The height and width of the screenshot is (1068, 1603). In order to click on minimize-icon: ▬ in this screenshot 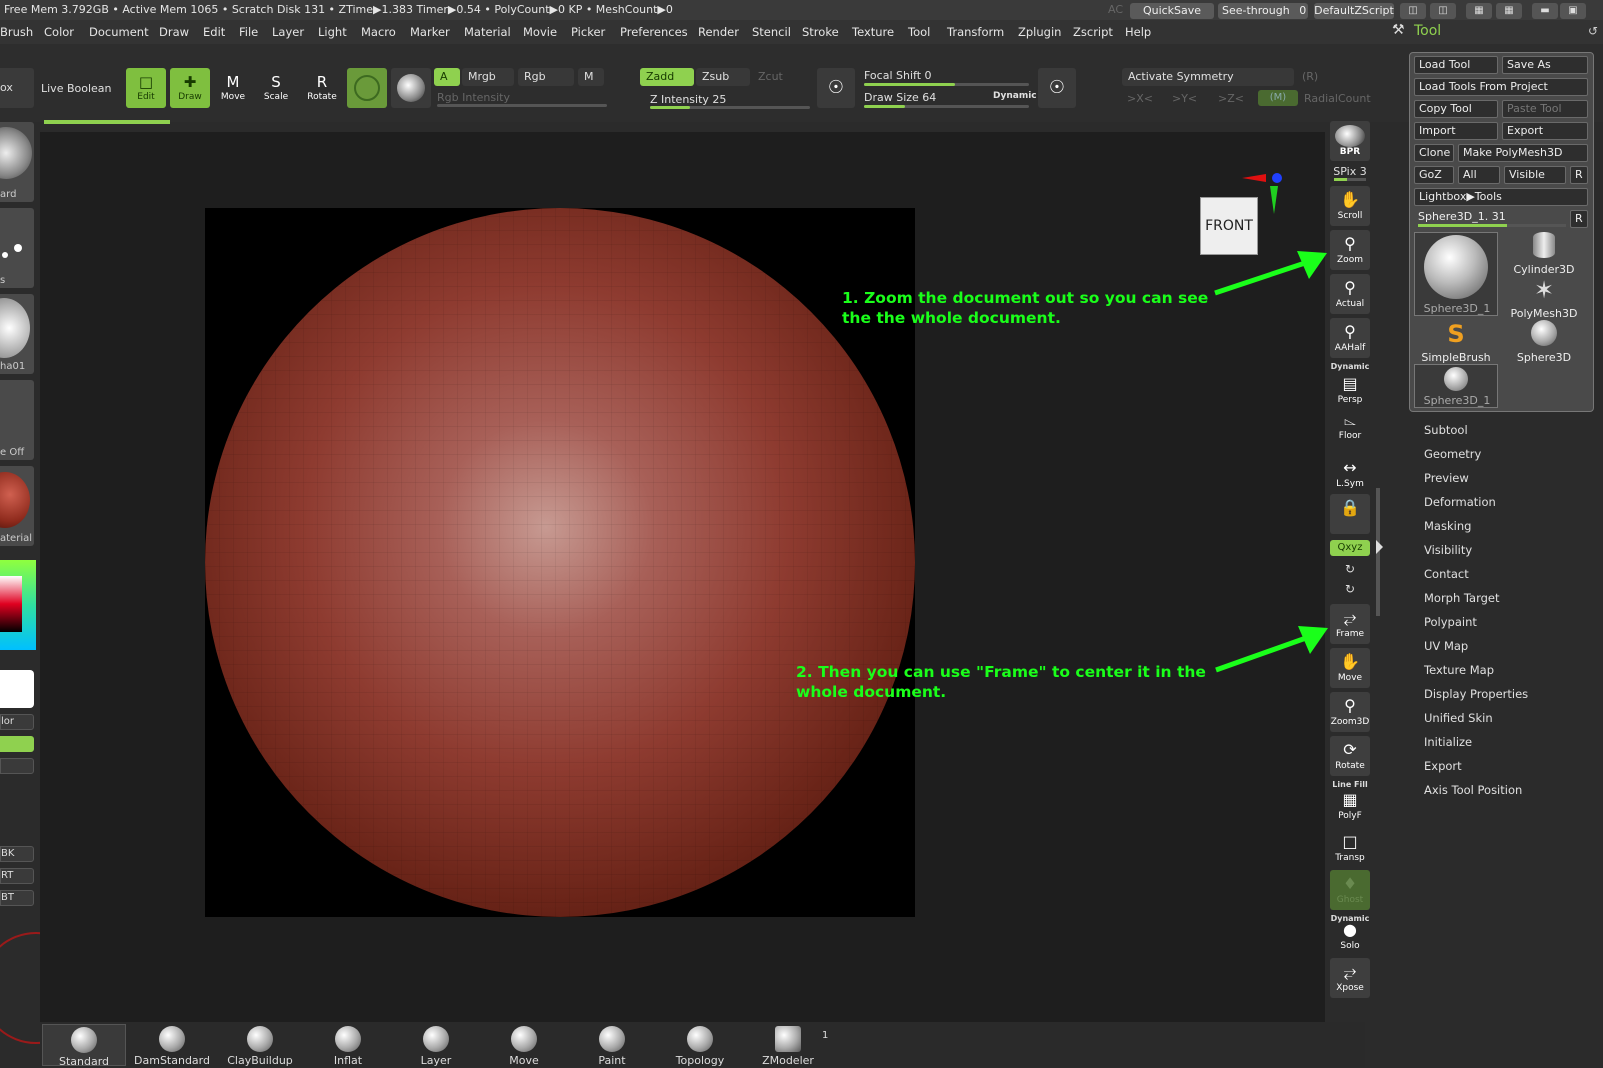, I will do `click(1545, 11)`.